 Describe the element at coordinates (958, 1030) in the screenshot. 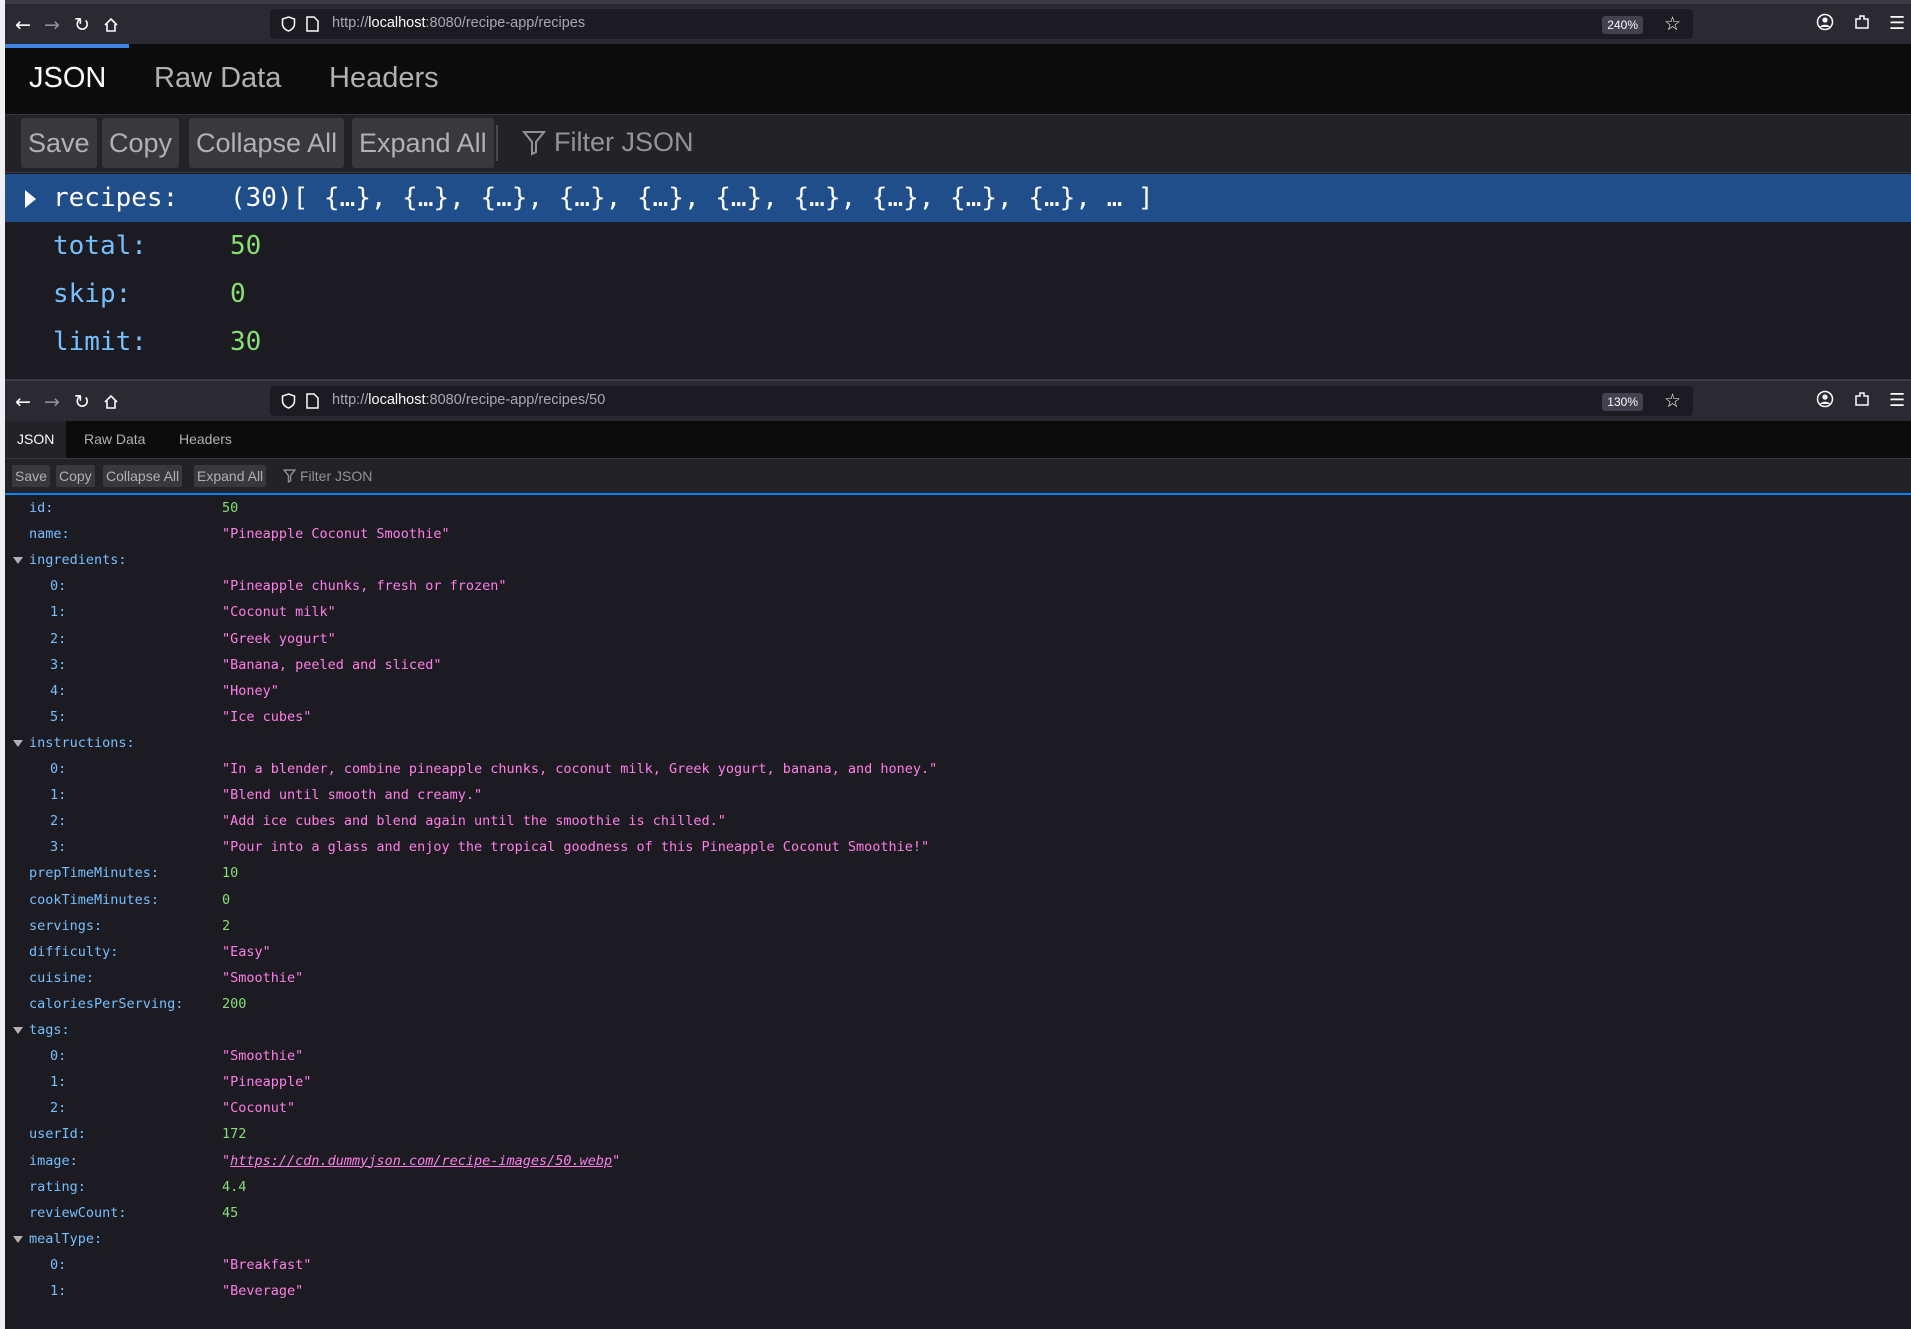

I see `json-row: tags:` at that location.